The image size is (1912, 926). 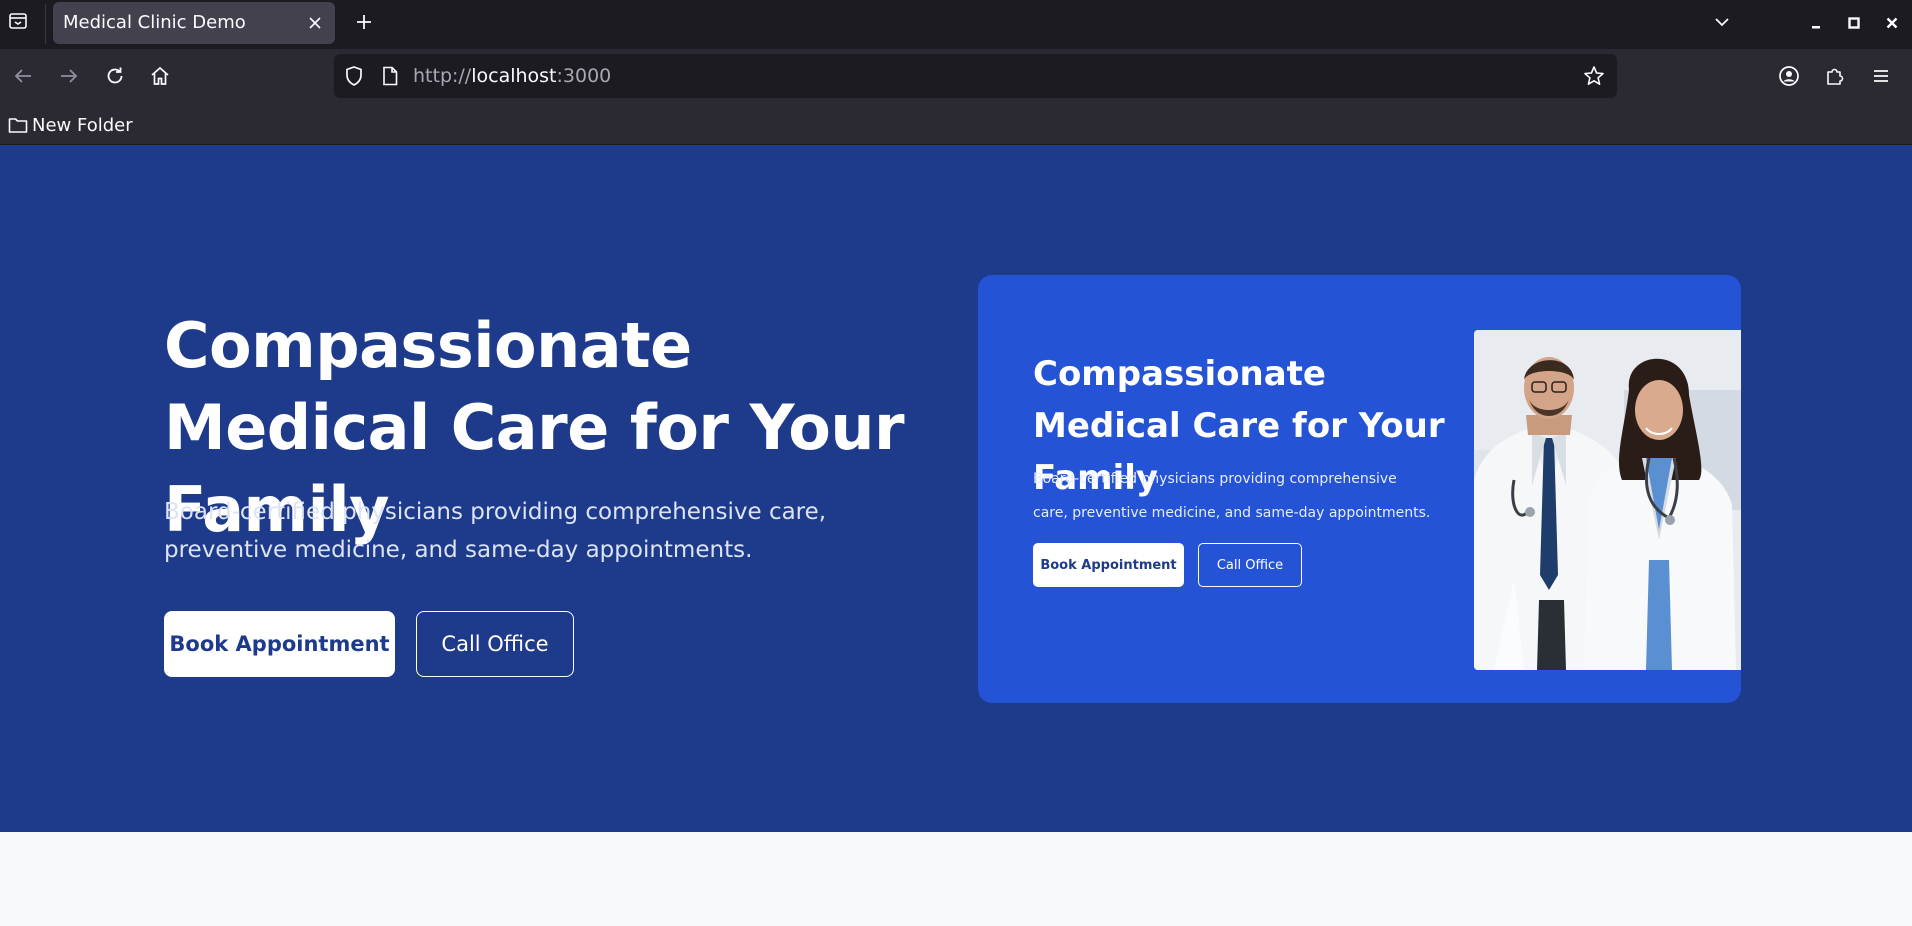 I want to click on minimize-icon, so click(x=1816, y=23).